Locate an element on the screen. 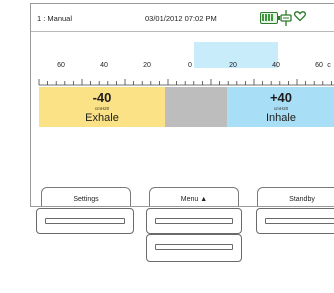  inhale-zone: +40 cmH20 Inhale is located at coordinates (280, 107).